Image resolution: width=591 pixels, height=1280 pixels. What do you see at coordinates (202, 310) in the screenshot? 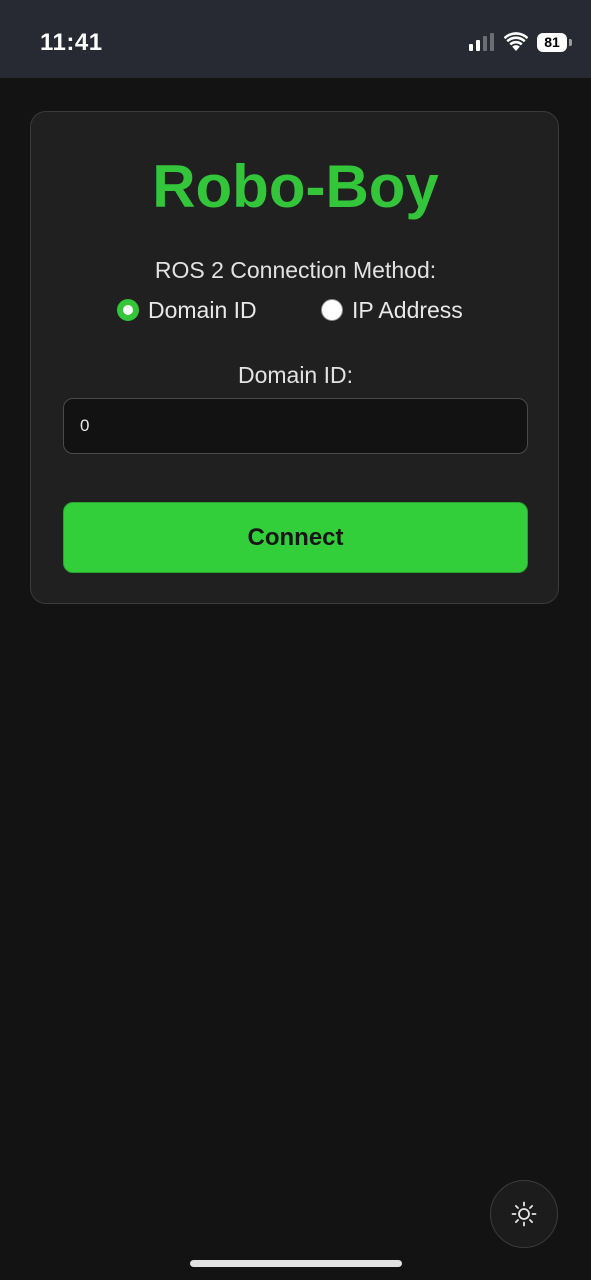
I see `radio-label-domain-id: Domain ID` at bounding box center [202, 310].